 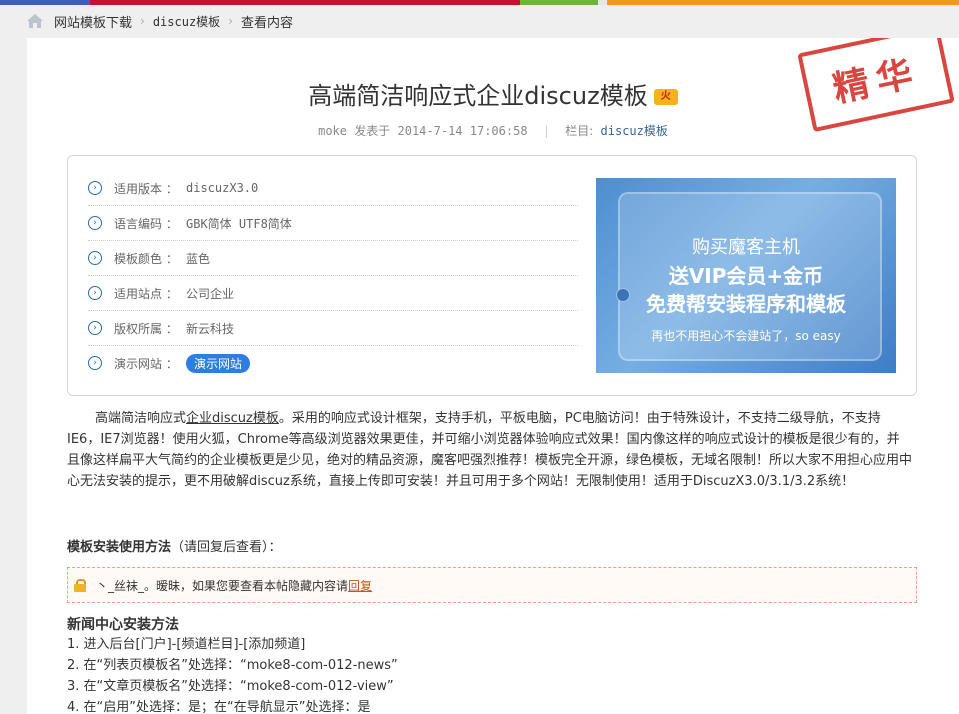 I want to click on demo-site-button: 演示网站, so click(x=218, y=363).